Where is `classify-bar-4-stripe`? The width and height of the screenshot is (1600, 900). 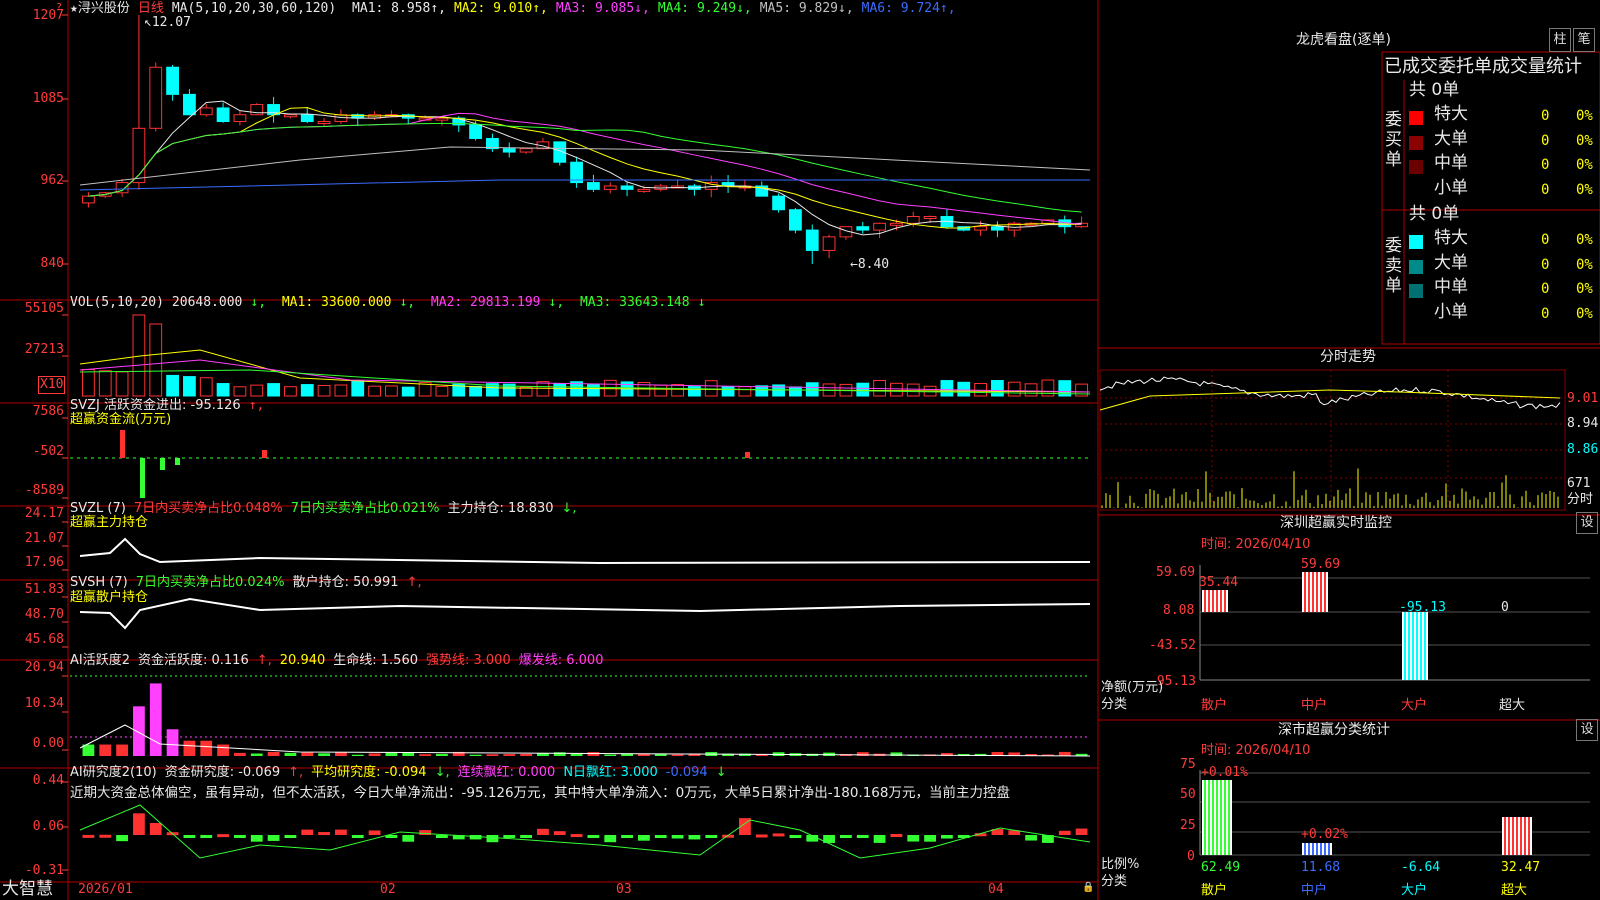
classify-bar-4-stripe is located at coordinates (1507, 836).